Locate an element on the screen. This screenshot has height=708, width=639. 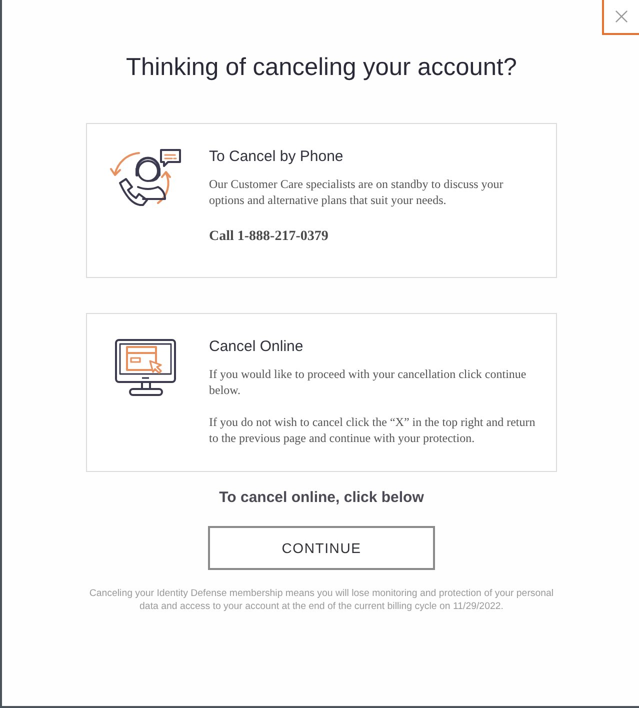
option-description: If you do not wish to cancel click the “X” in the top right and return to the previous page and continue with your protection. is located at coordinates (372, 430).